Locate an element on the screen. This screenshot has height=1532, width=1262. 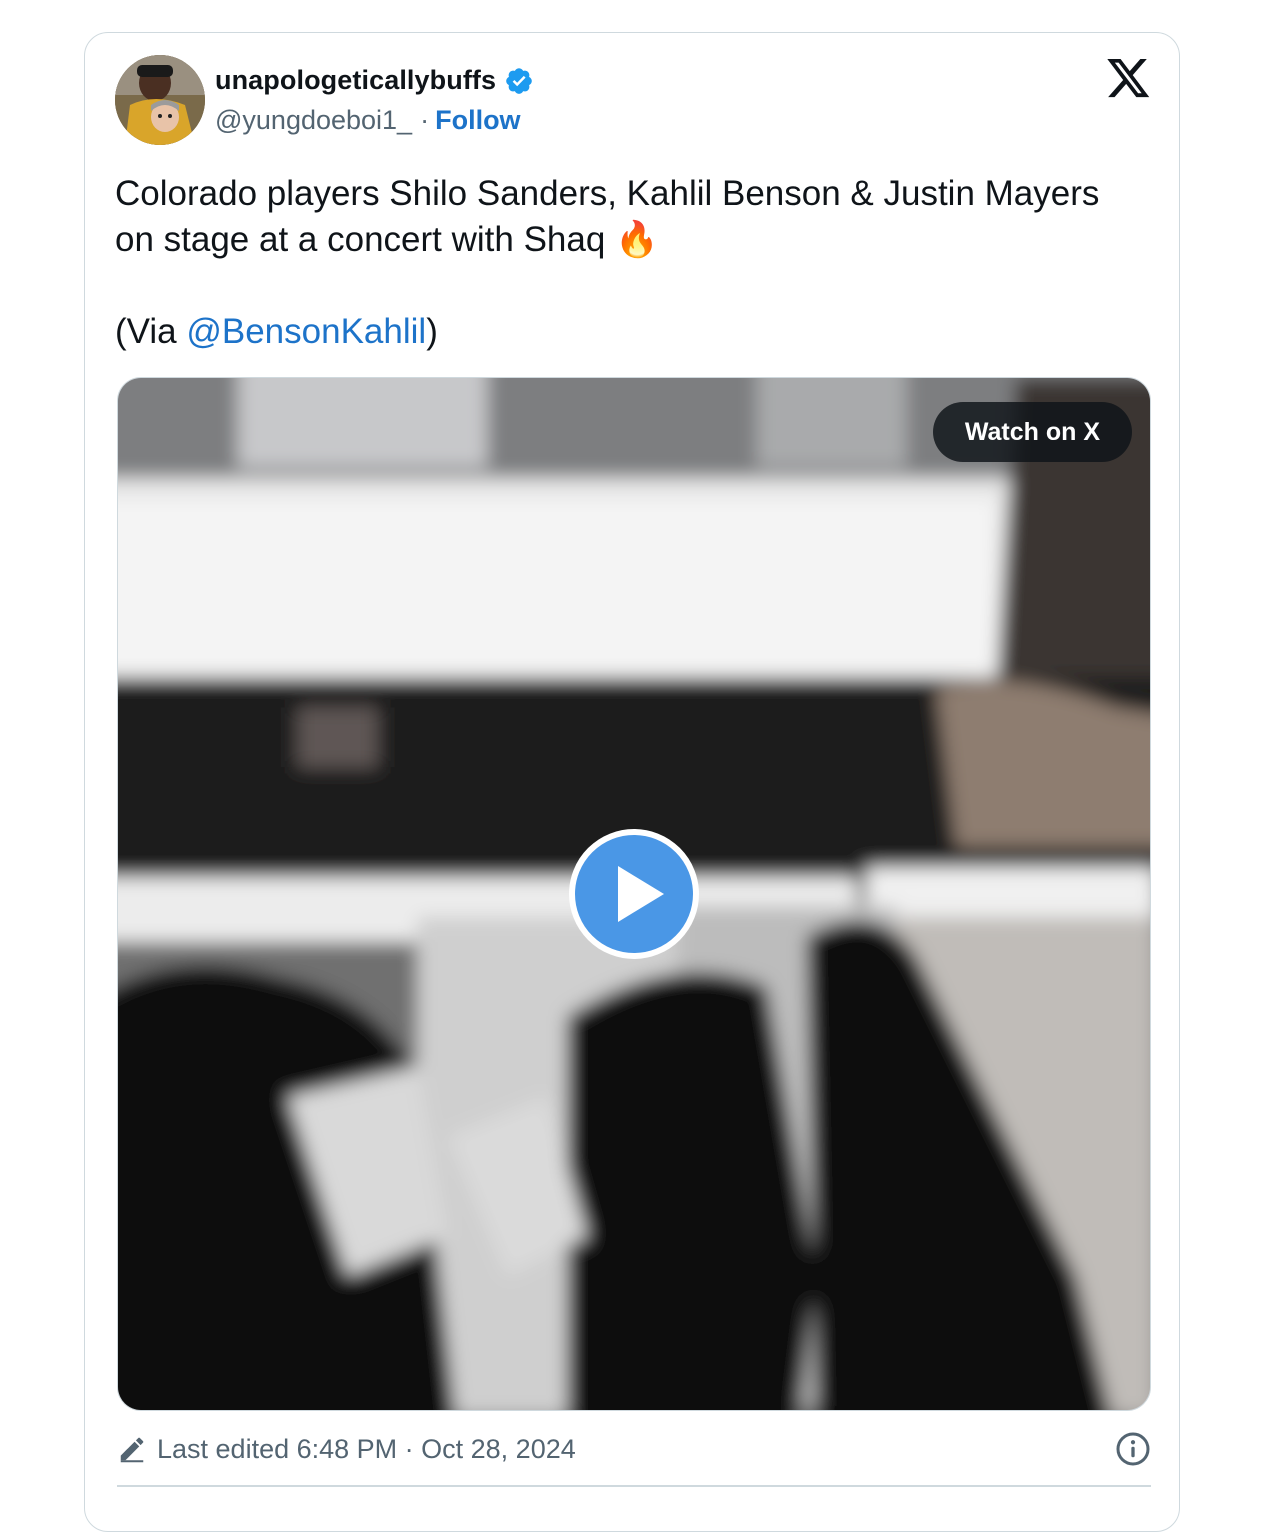
via-suffix: ) is located at coordinates (432, 331).